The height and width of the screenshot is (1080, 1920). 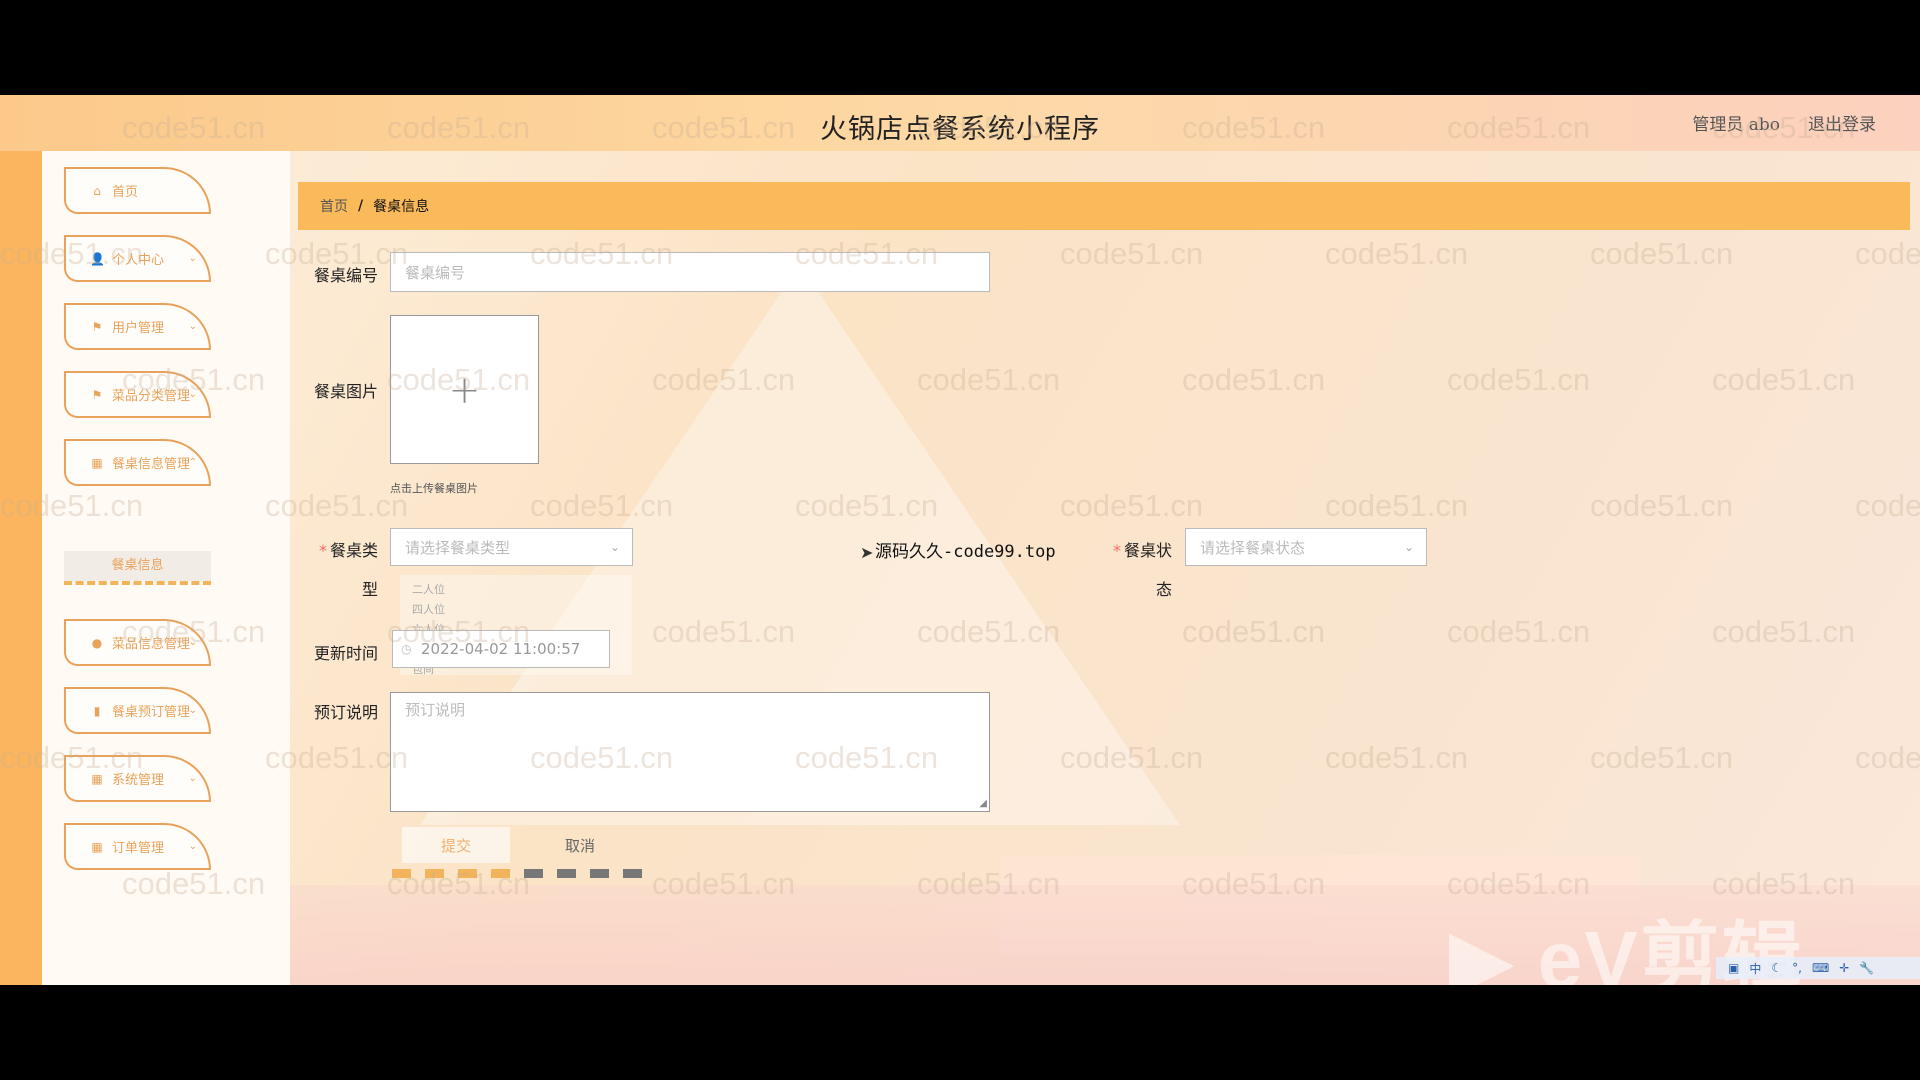 I want to click on flag-icon: ⚑, so click(x=97, y=326).